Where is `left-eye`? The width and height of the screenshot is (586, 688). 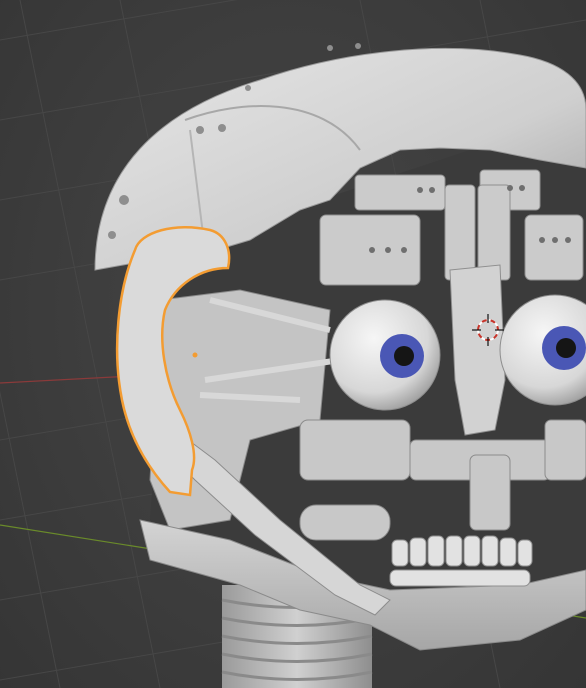 left-eye is located at coordinates (385, 355).